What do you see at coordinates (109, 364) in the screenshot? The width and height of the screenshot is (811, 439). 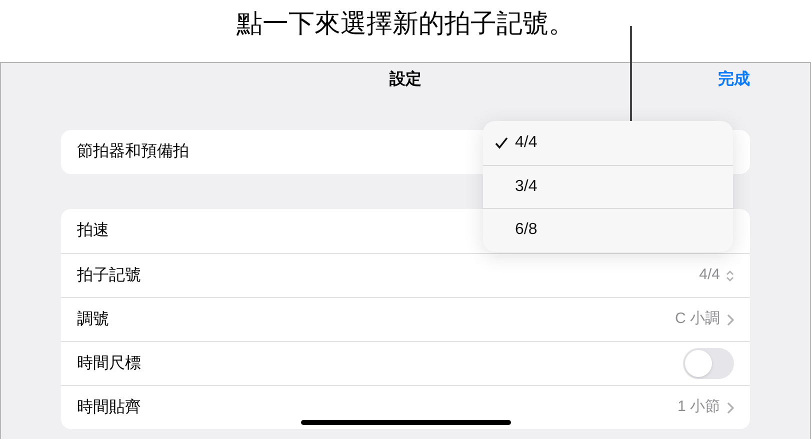 I see `row-label: 時間尺標` at bounding box center [109, 364].